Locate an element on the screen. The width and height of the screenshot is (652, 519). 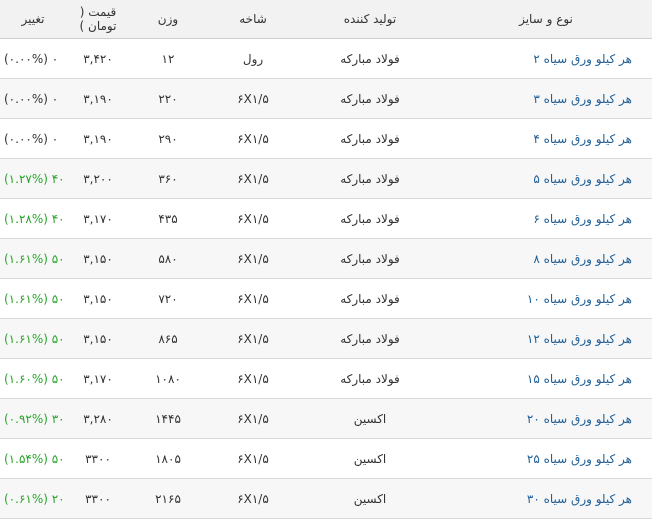
product-link: هر کیلو ورق سیاه ۶ is located at coordinates (582, 219).